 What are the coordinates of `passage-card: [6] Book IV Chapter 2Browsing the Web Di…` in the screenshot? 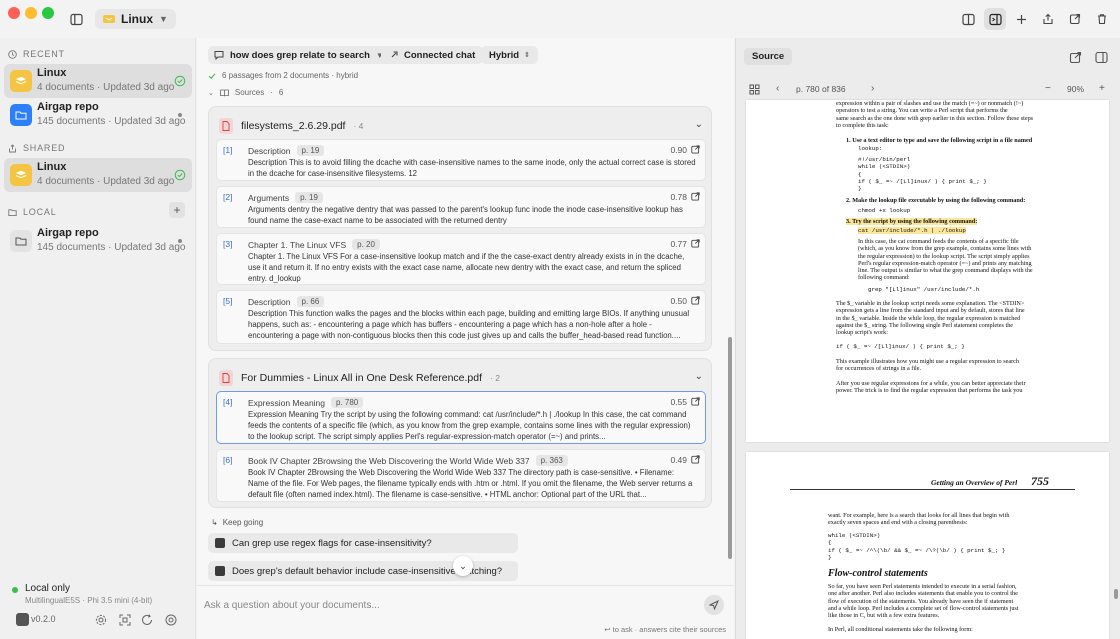 It's located at (461, 475).